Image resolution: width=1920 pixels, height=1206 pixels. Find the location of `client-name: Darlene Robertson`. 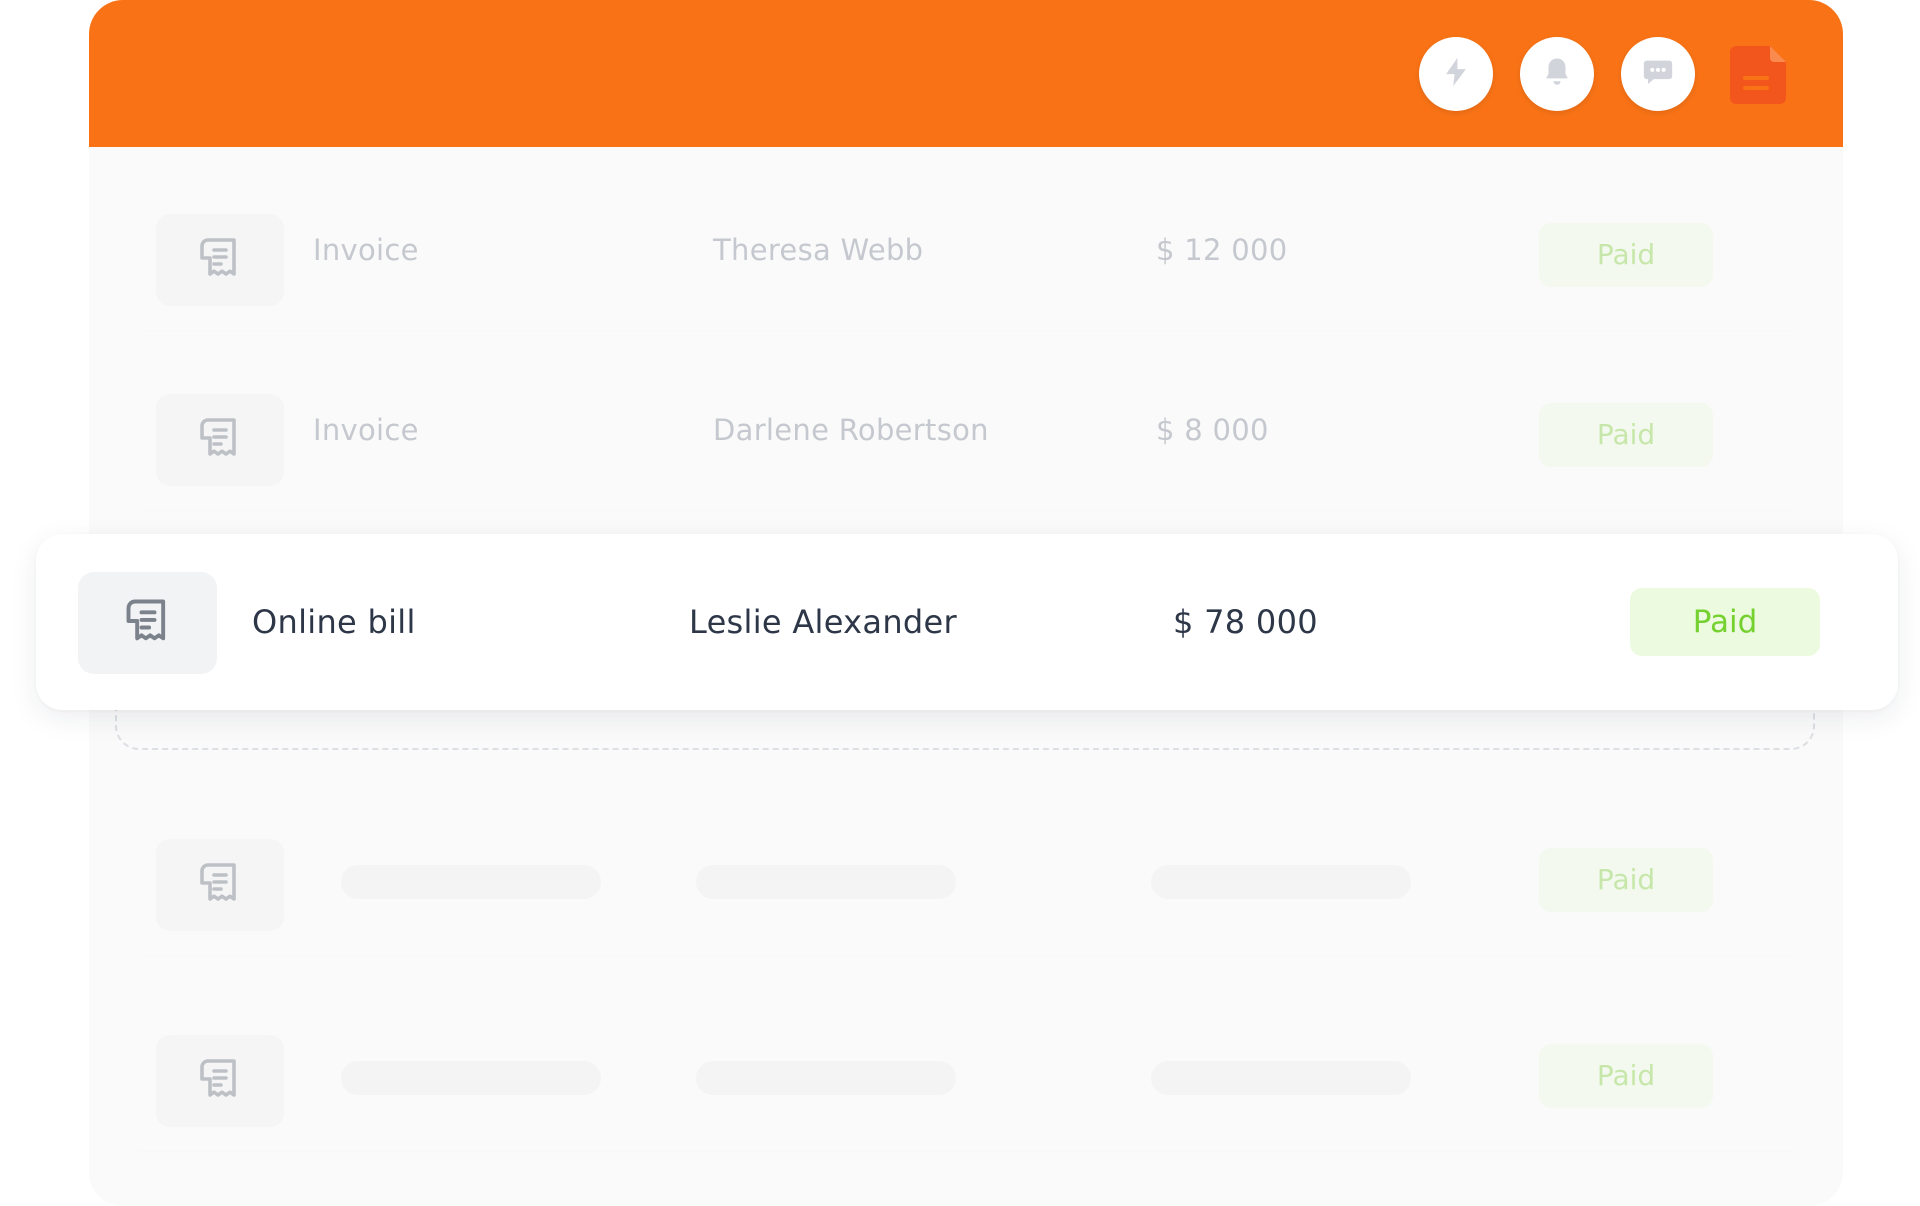

client-name: Darlene Robertson is located at coordinates (851, 430).